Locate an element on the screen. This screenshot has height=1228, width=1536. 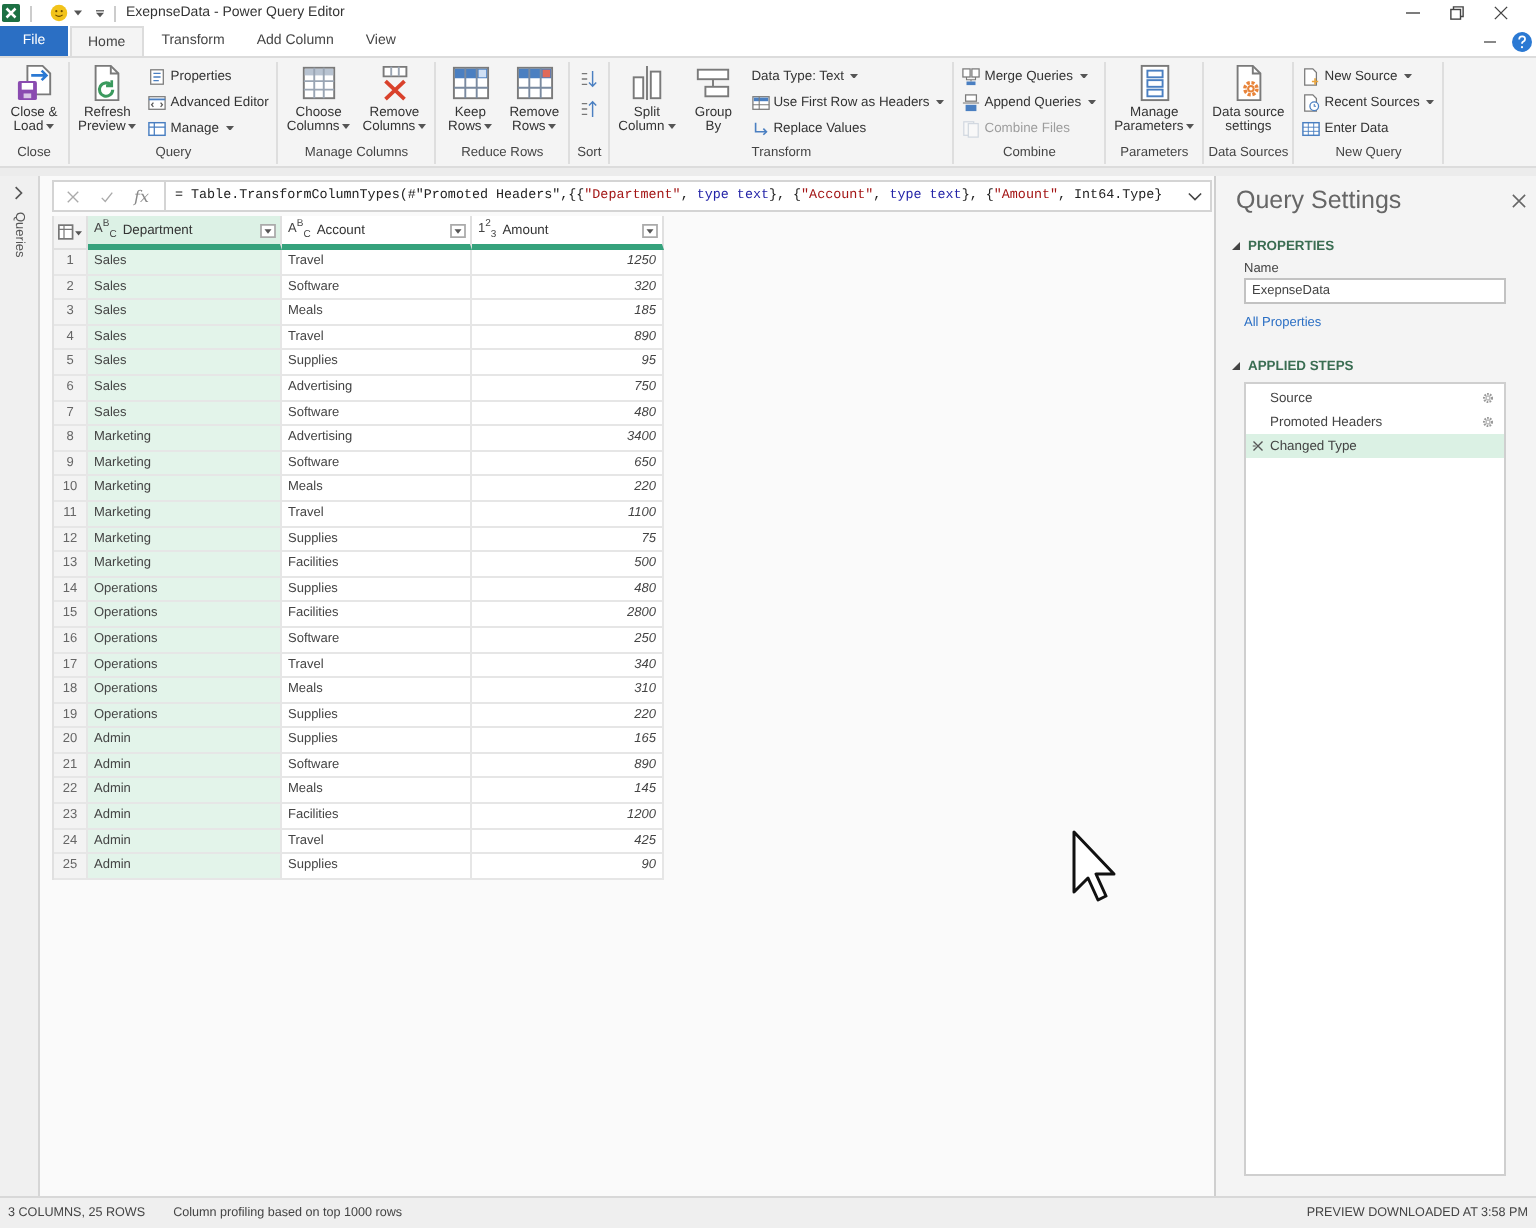
pane-title: Query Settings is located at coordinates (1320, 200).